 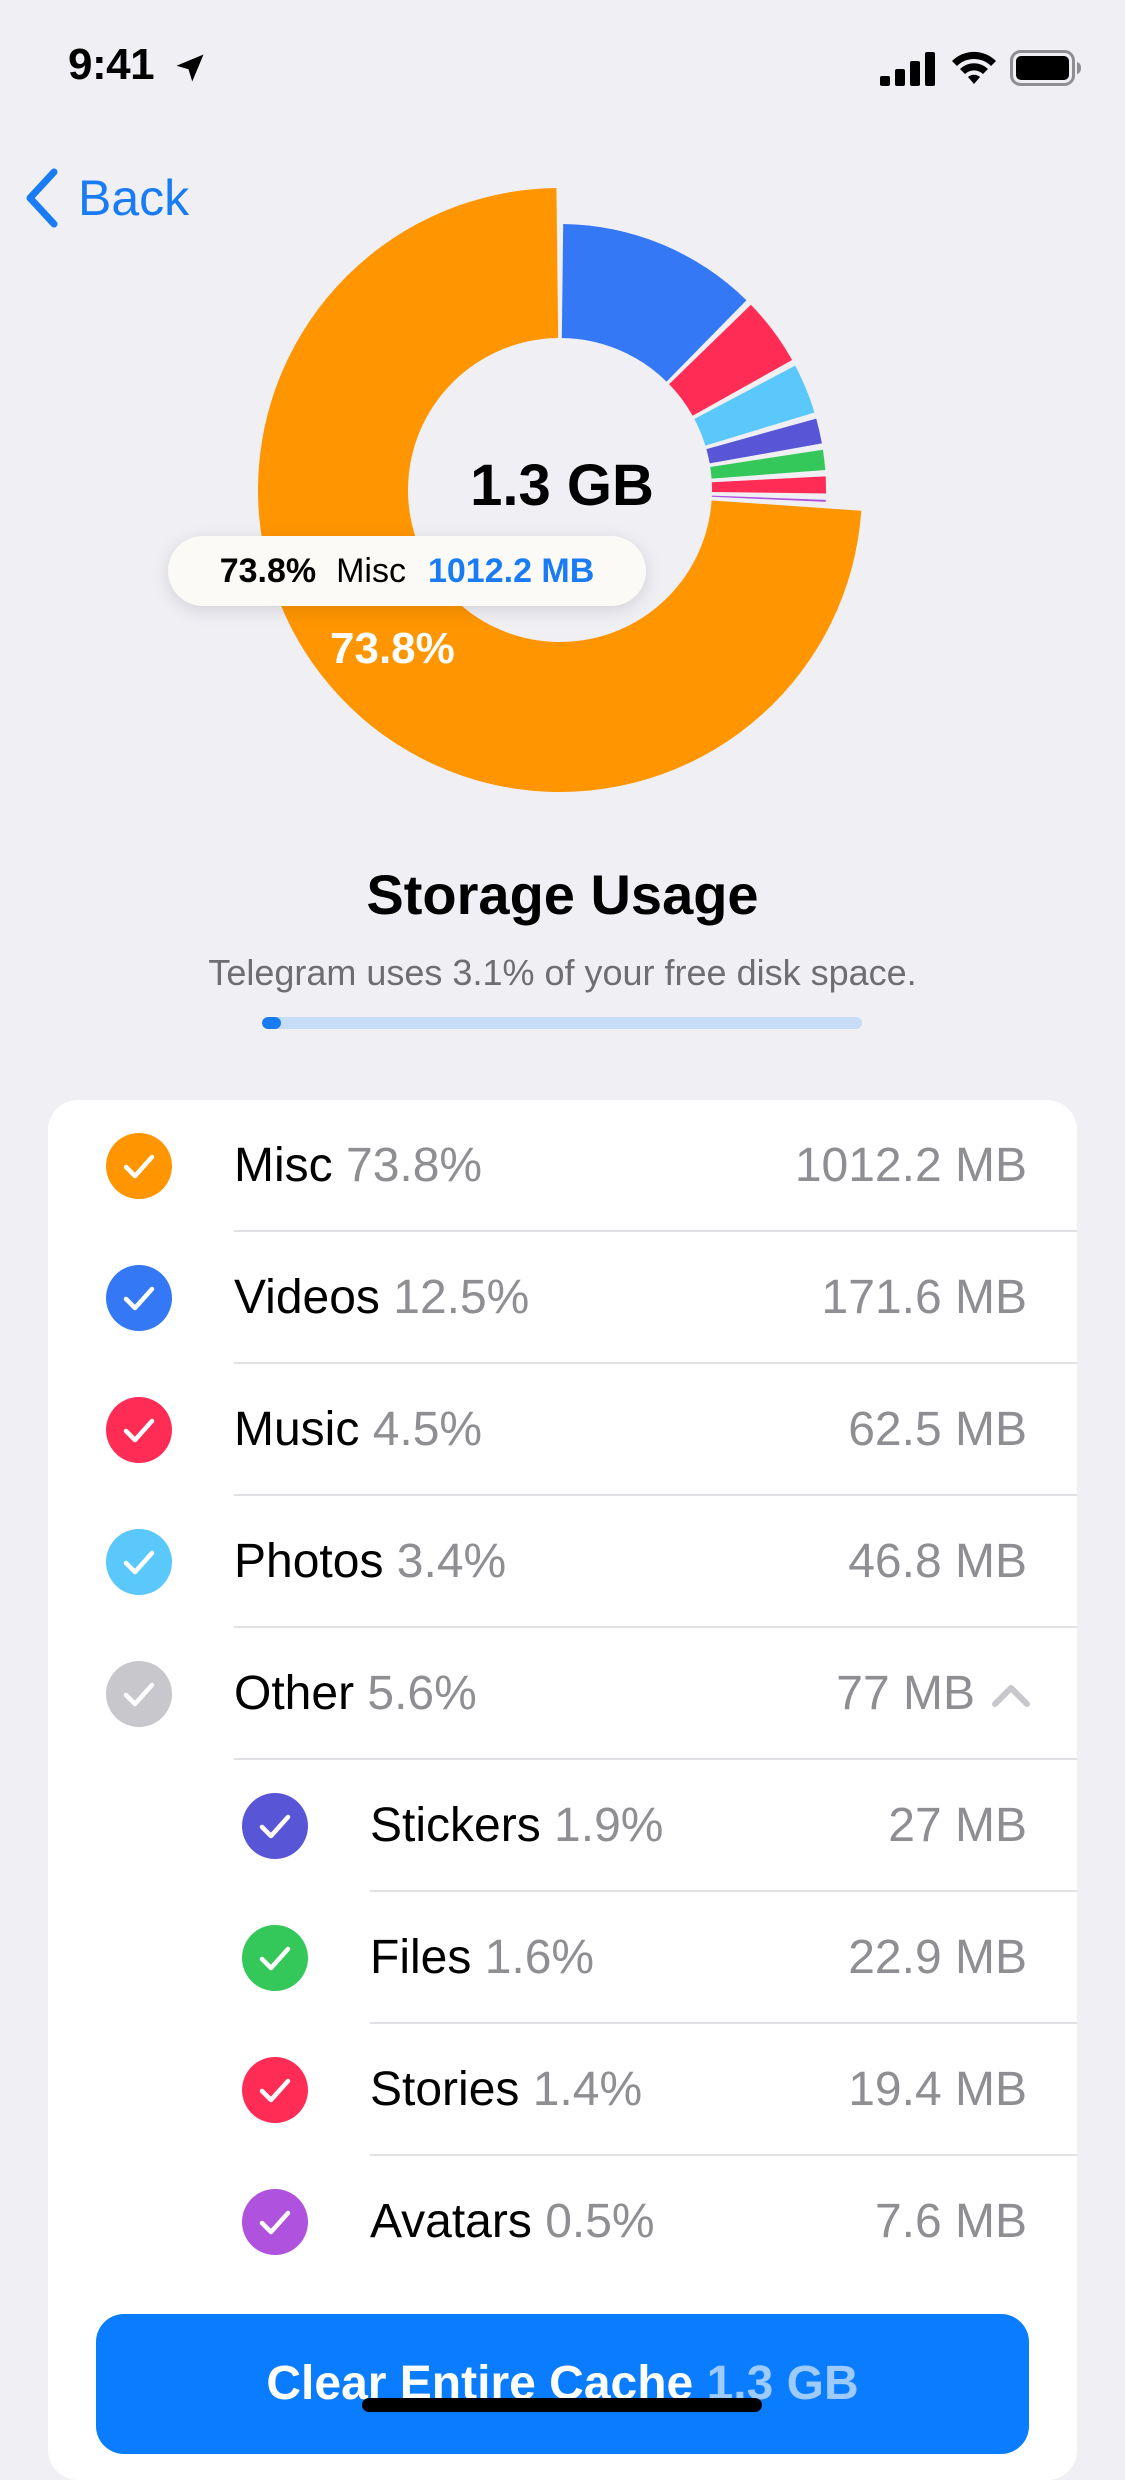 I want to click on item-percent: 5.6%, so click(x=422, y=1693).